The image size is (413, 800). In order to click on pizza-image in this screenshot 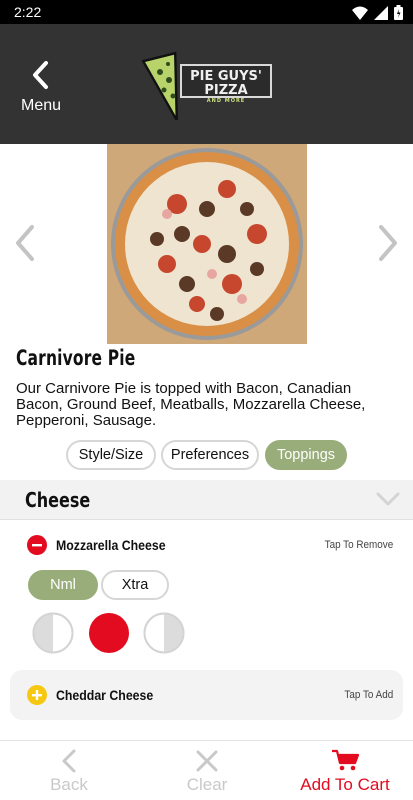, I will do `click(207, 244)`.